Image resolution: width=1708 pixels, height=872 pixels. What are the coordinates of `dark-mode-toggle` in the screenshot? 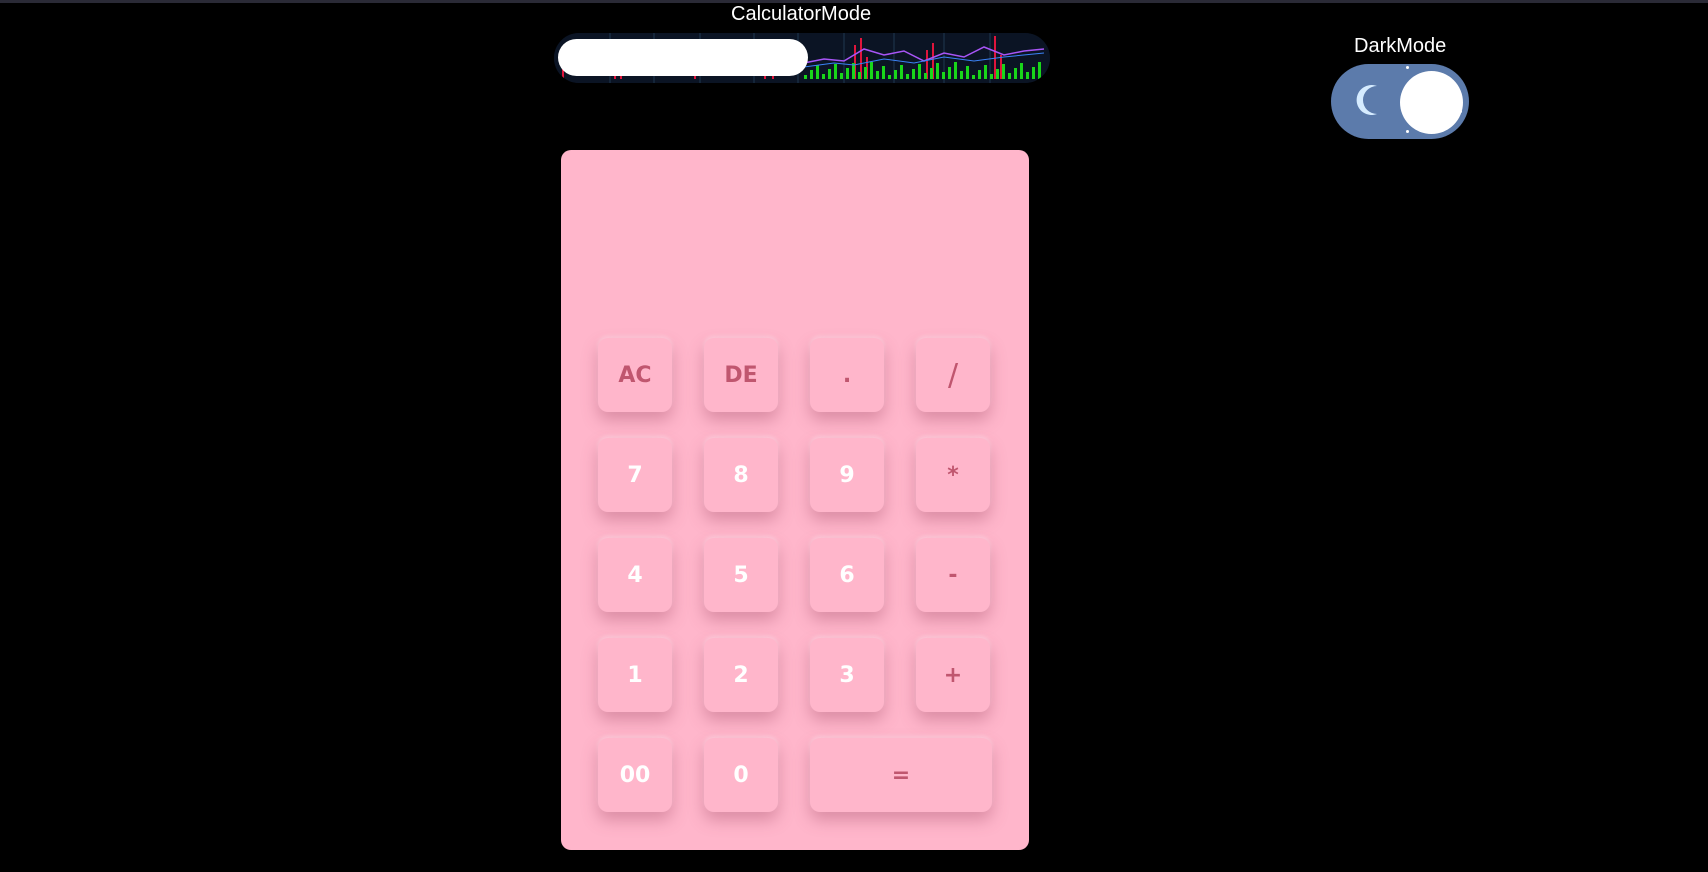 It's located at (1400, 101).